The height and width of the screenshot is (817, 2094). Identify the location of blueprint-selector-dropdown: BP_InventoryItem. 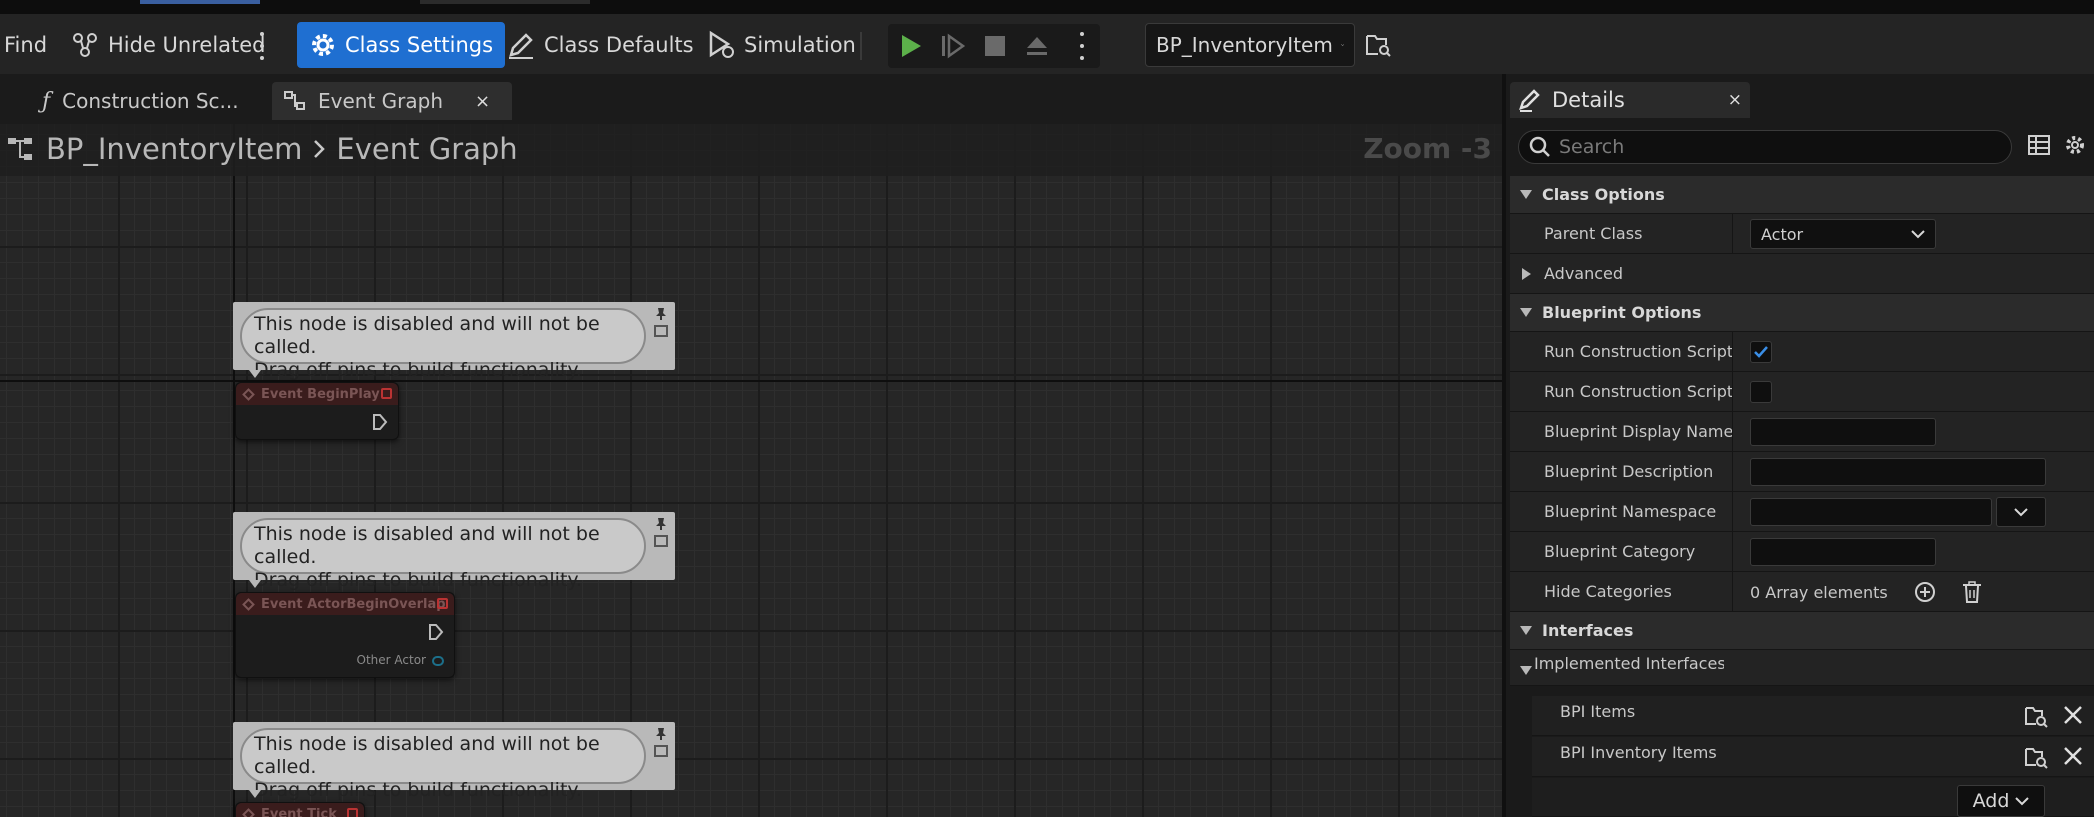
(1250, 45).